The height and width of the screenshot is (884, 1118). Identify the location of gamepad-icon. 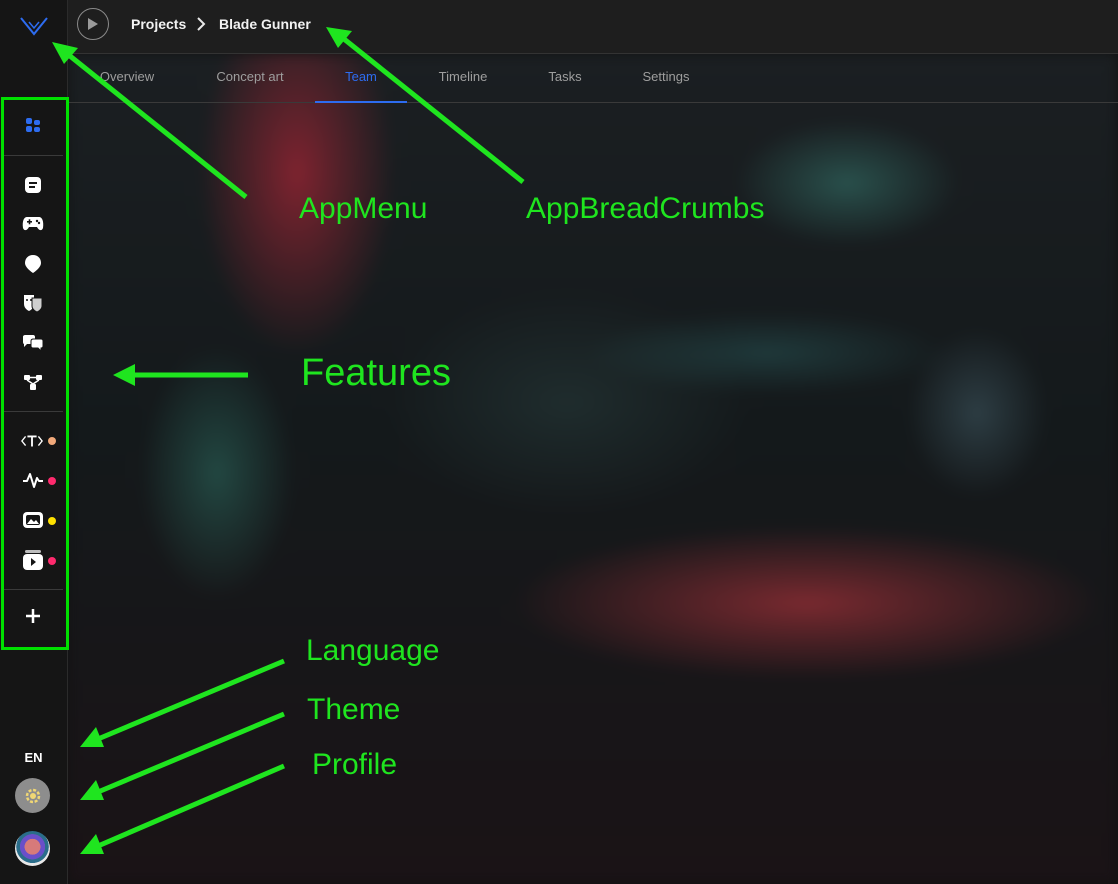
(33, 224).